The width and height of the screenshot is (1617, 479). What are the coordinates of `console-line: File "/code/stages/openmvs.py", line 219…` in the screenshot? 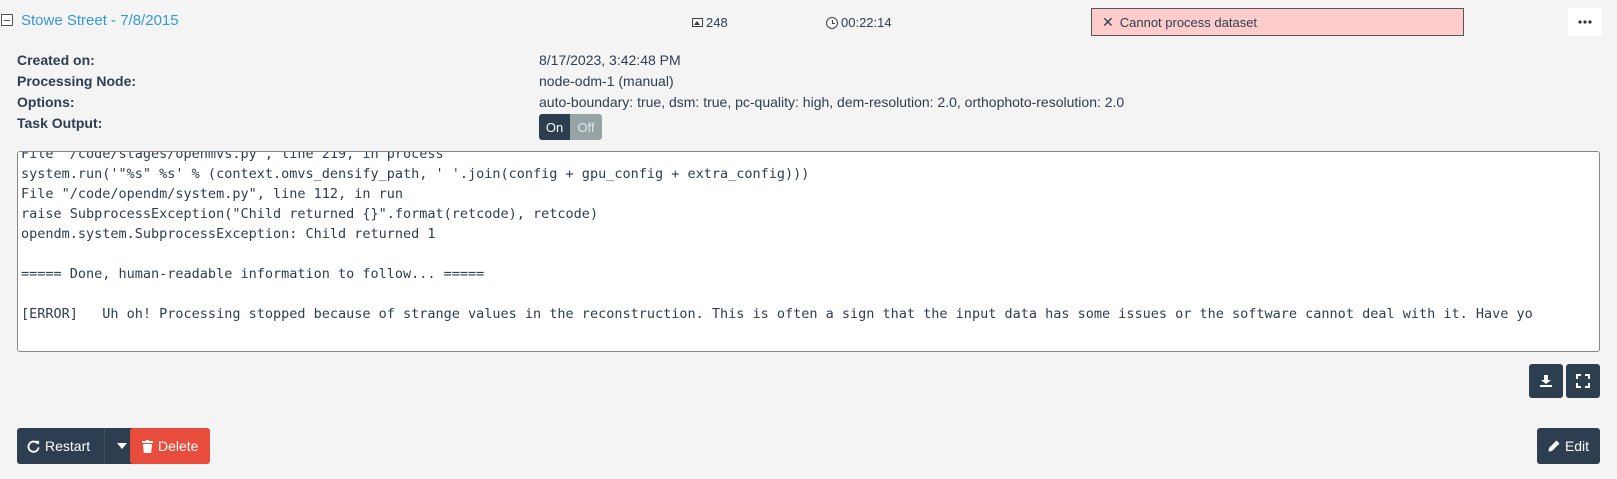 It's located at (232, 156).